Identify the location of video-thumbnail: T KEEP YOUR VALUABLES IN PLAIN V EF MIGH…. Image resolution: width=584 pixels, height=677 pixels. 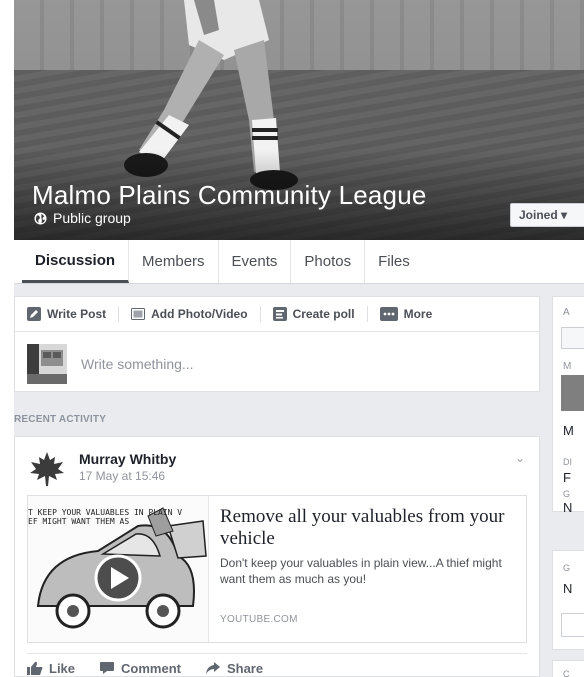
(118, 569).